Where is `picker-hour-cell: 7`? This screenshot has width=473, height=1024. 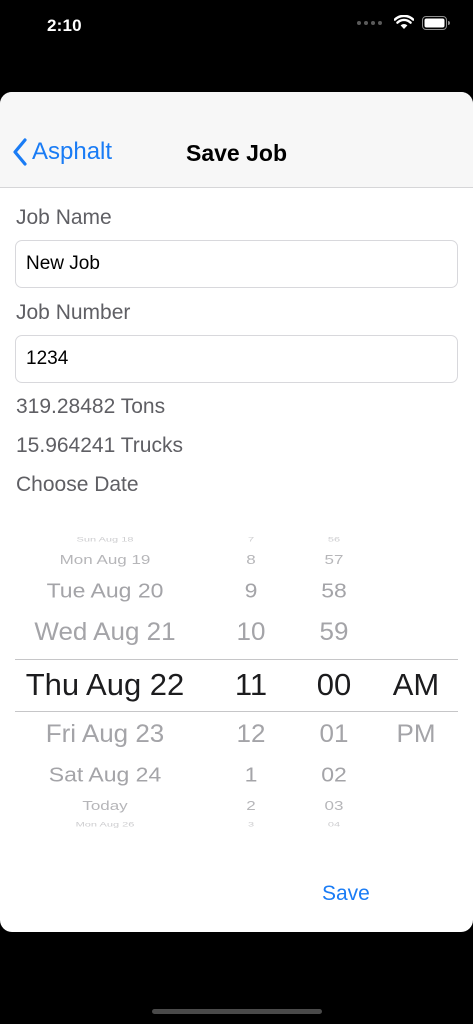
picker-hour-cell: 7 is located at coordinates (251, 540).